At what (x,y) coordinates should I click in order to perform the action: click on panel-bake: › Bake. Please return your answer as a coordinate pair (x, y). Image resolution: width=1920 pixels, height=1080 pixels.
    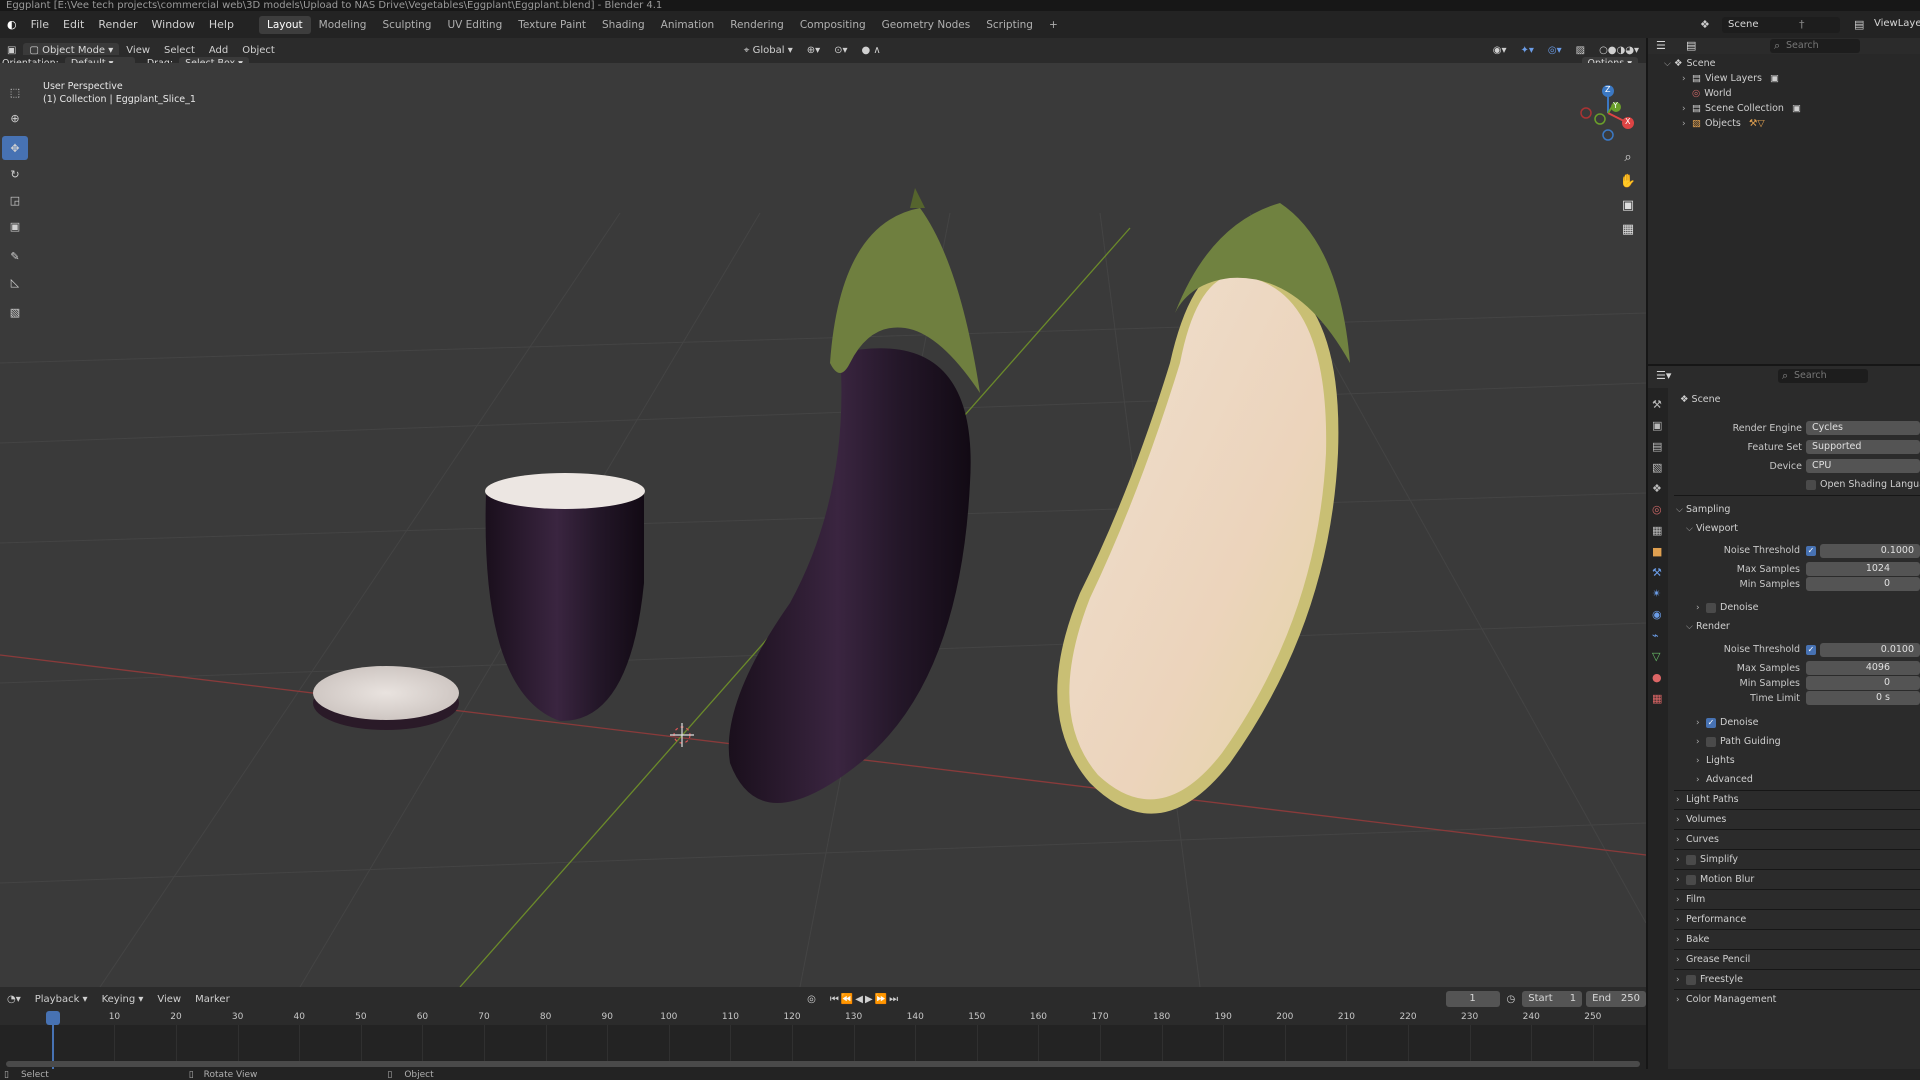
    Looking at the image, I should click on (1692, 939).